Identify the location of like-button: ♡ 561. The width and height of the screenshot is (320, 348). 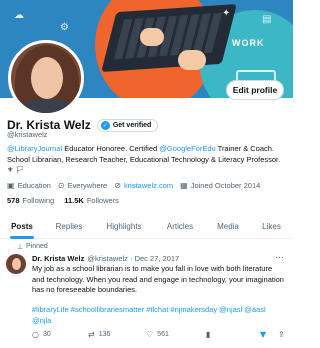
(157, 334).